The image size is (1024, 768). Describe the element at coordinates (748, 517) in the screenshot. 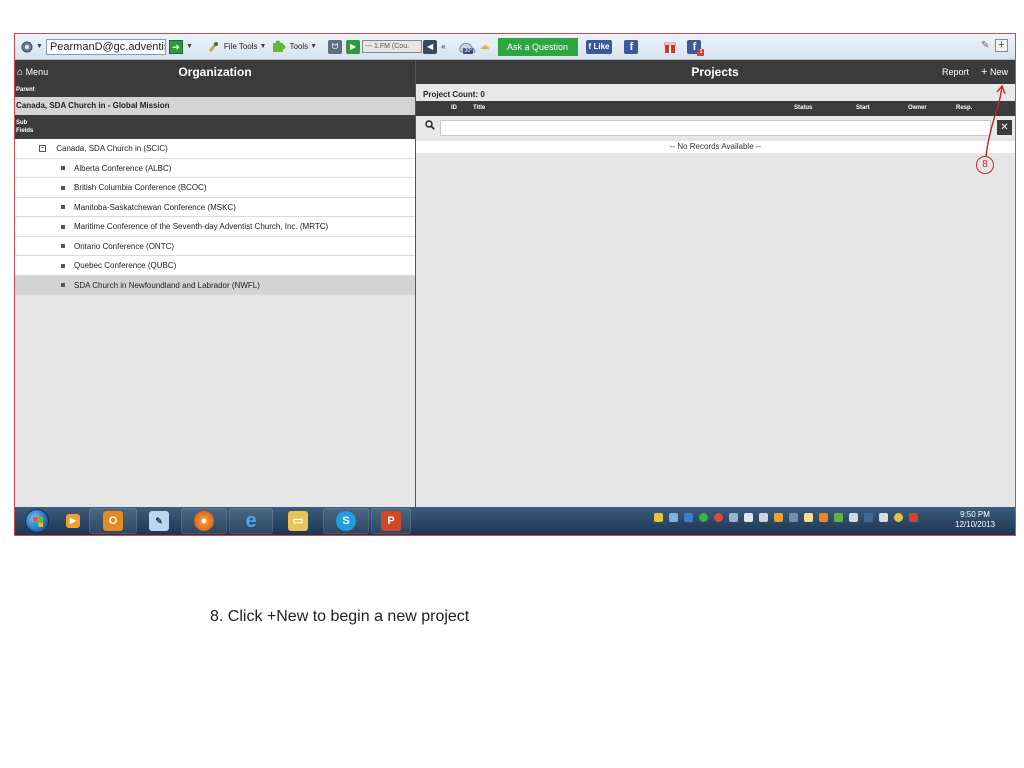

I see `flag-icon` at that location.